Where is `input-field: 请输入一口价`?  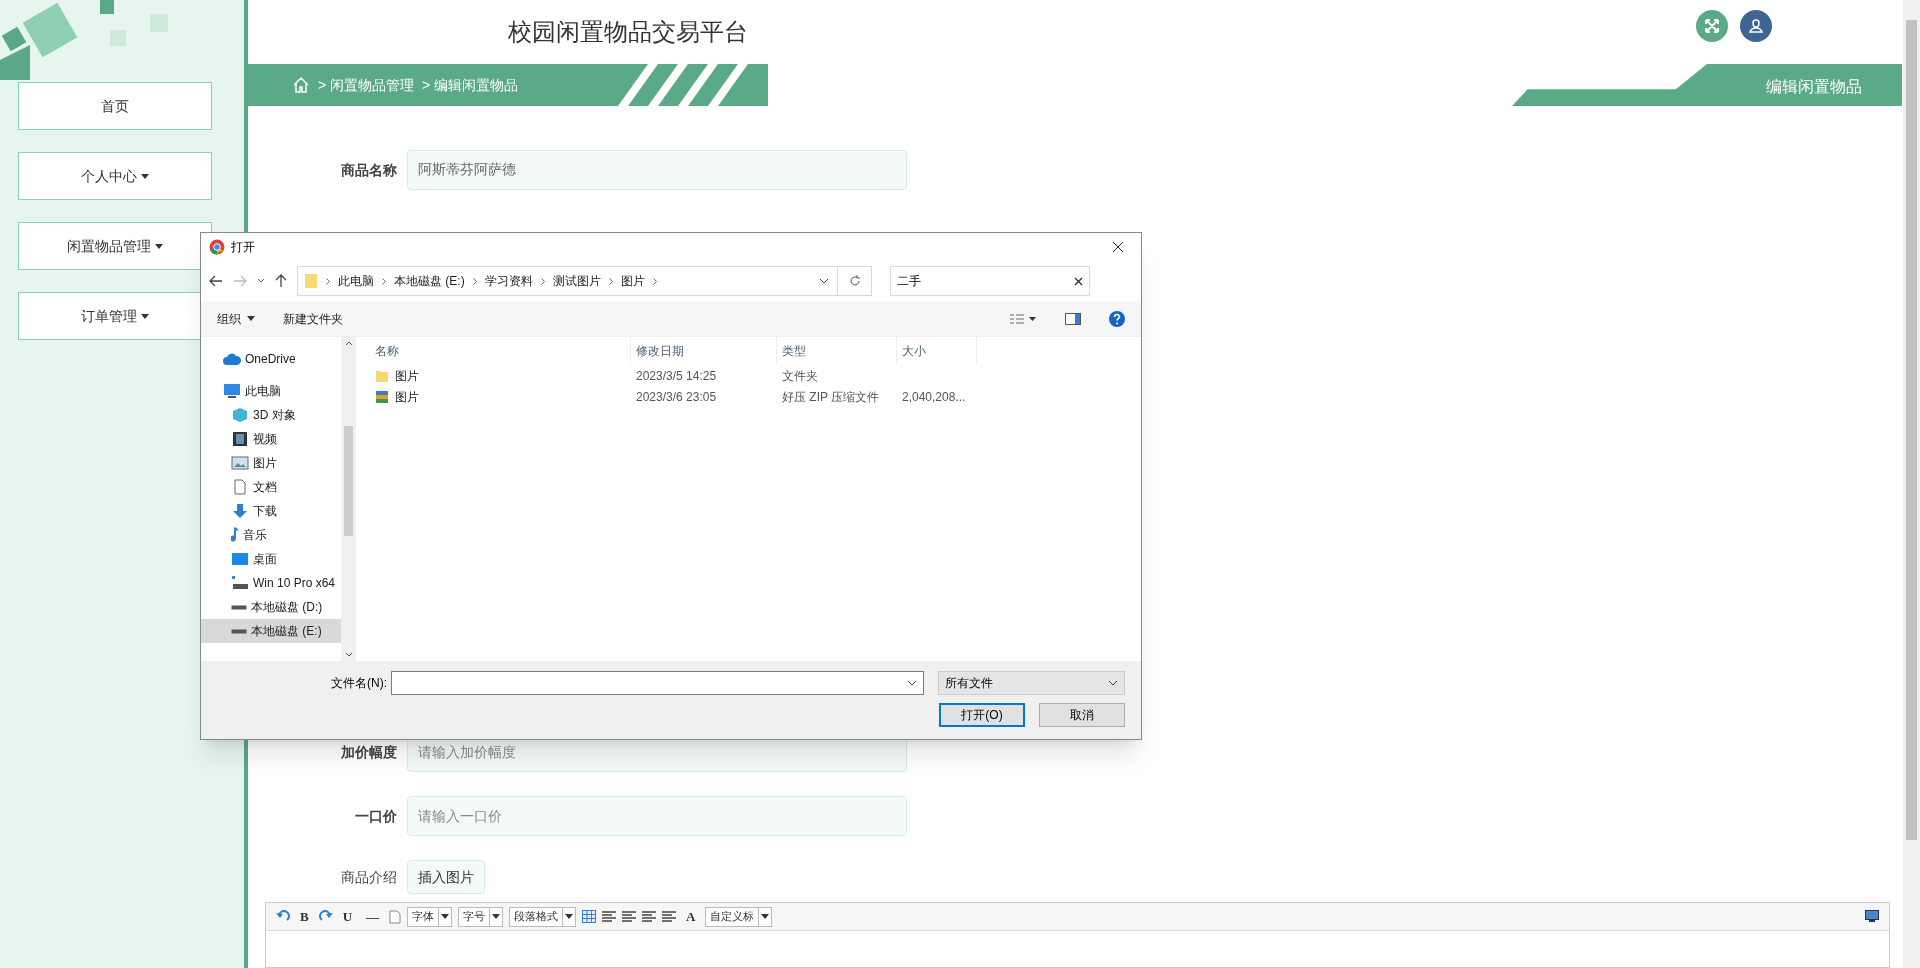 input-field: 请输入一口价 is located at coordinates (657, 816).